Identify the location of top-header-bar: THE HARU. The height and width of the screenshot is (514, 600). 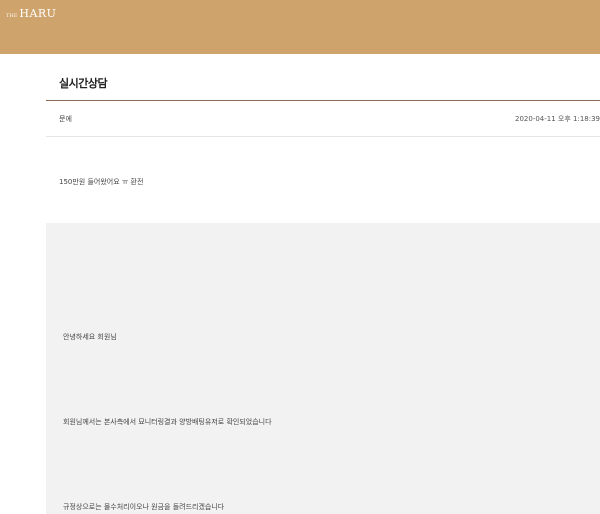
(300, 27).